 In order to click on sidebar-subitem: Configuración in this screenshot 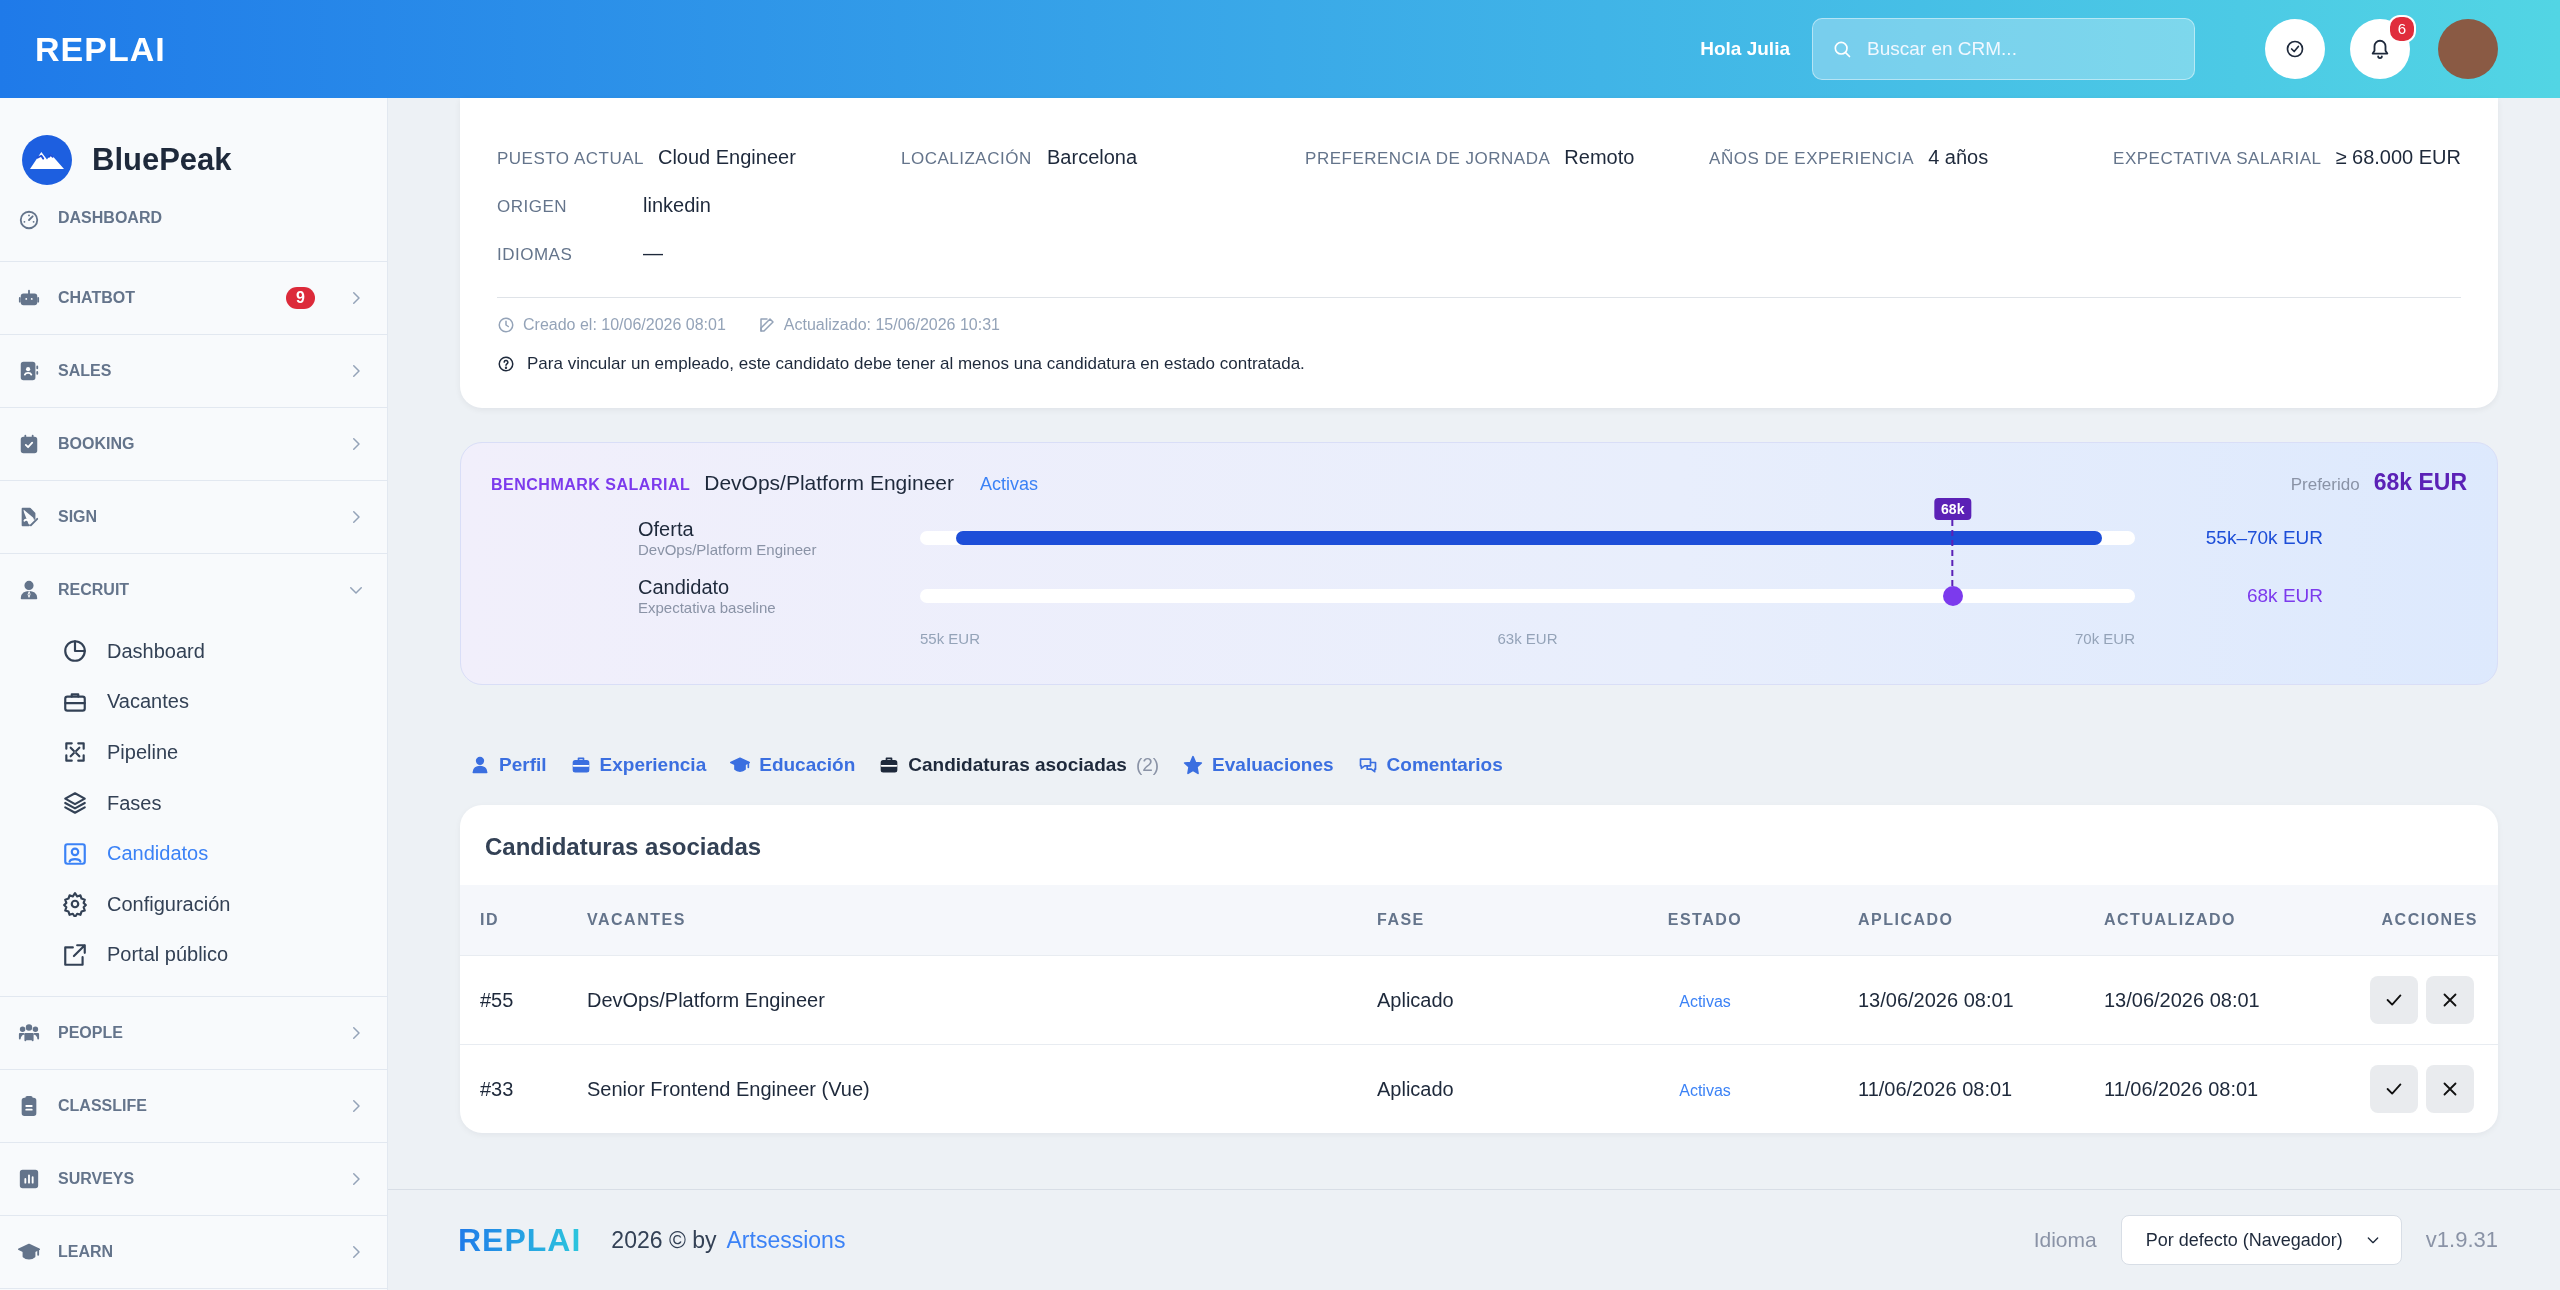, I will do `click(224, 904)`.